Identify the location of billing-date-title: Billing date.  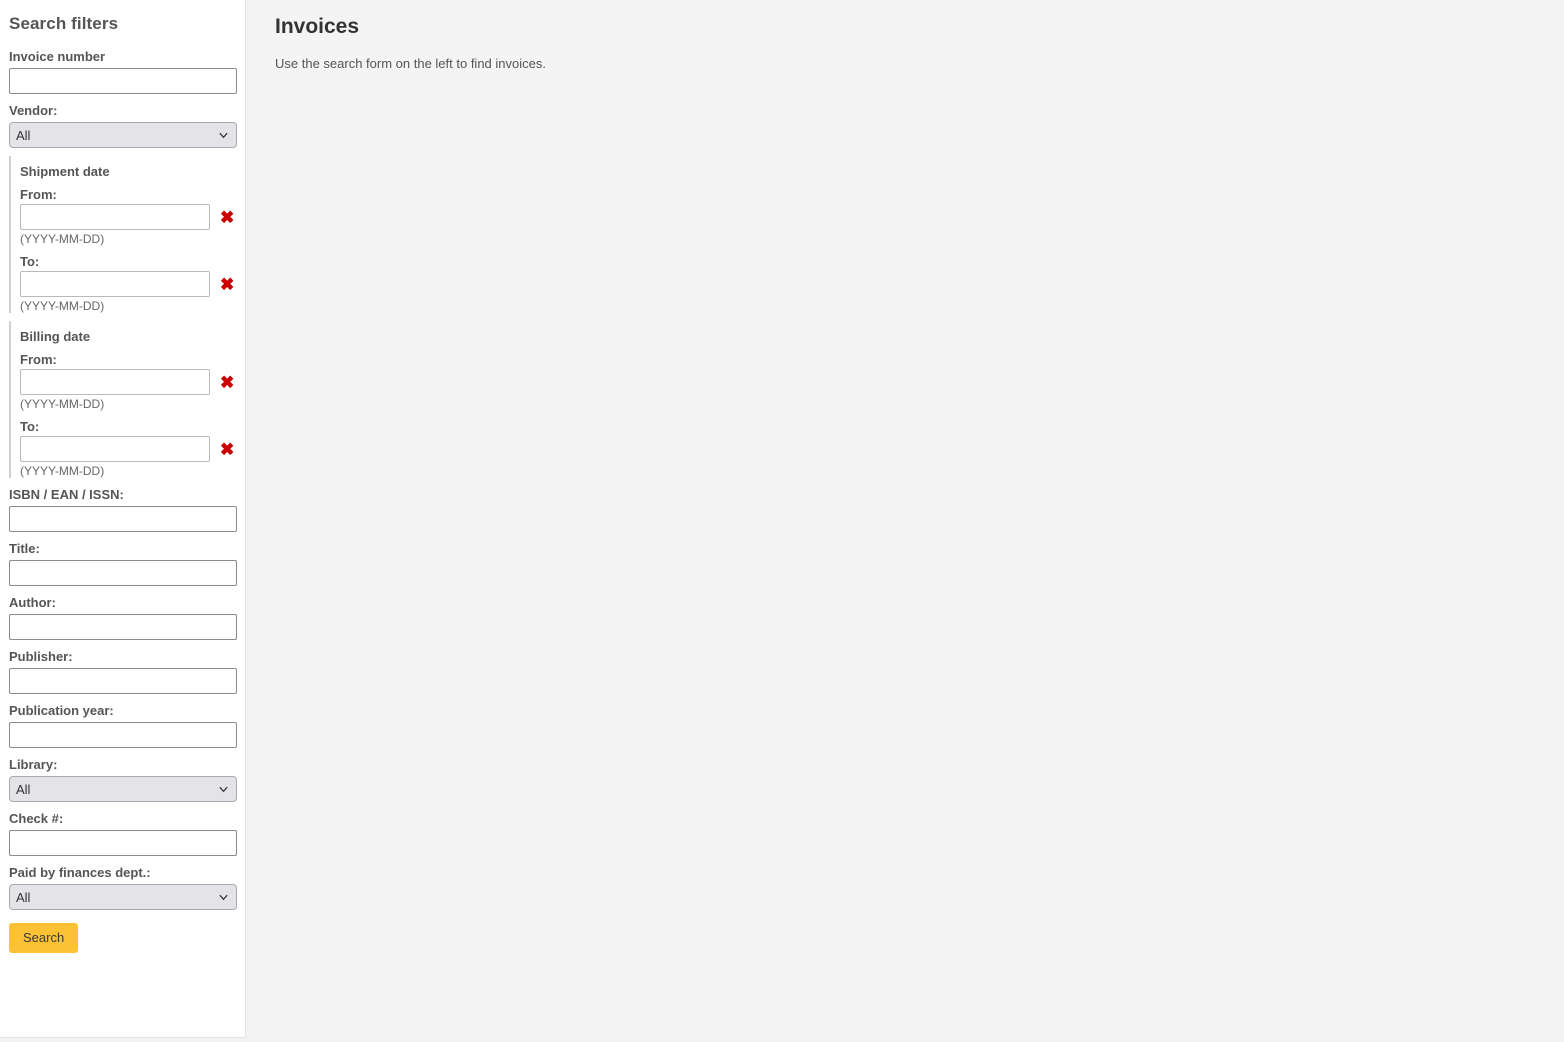
(55, 336).